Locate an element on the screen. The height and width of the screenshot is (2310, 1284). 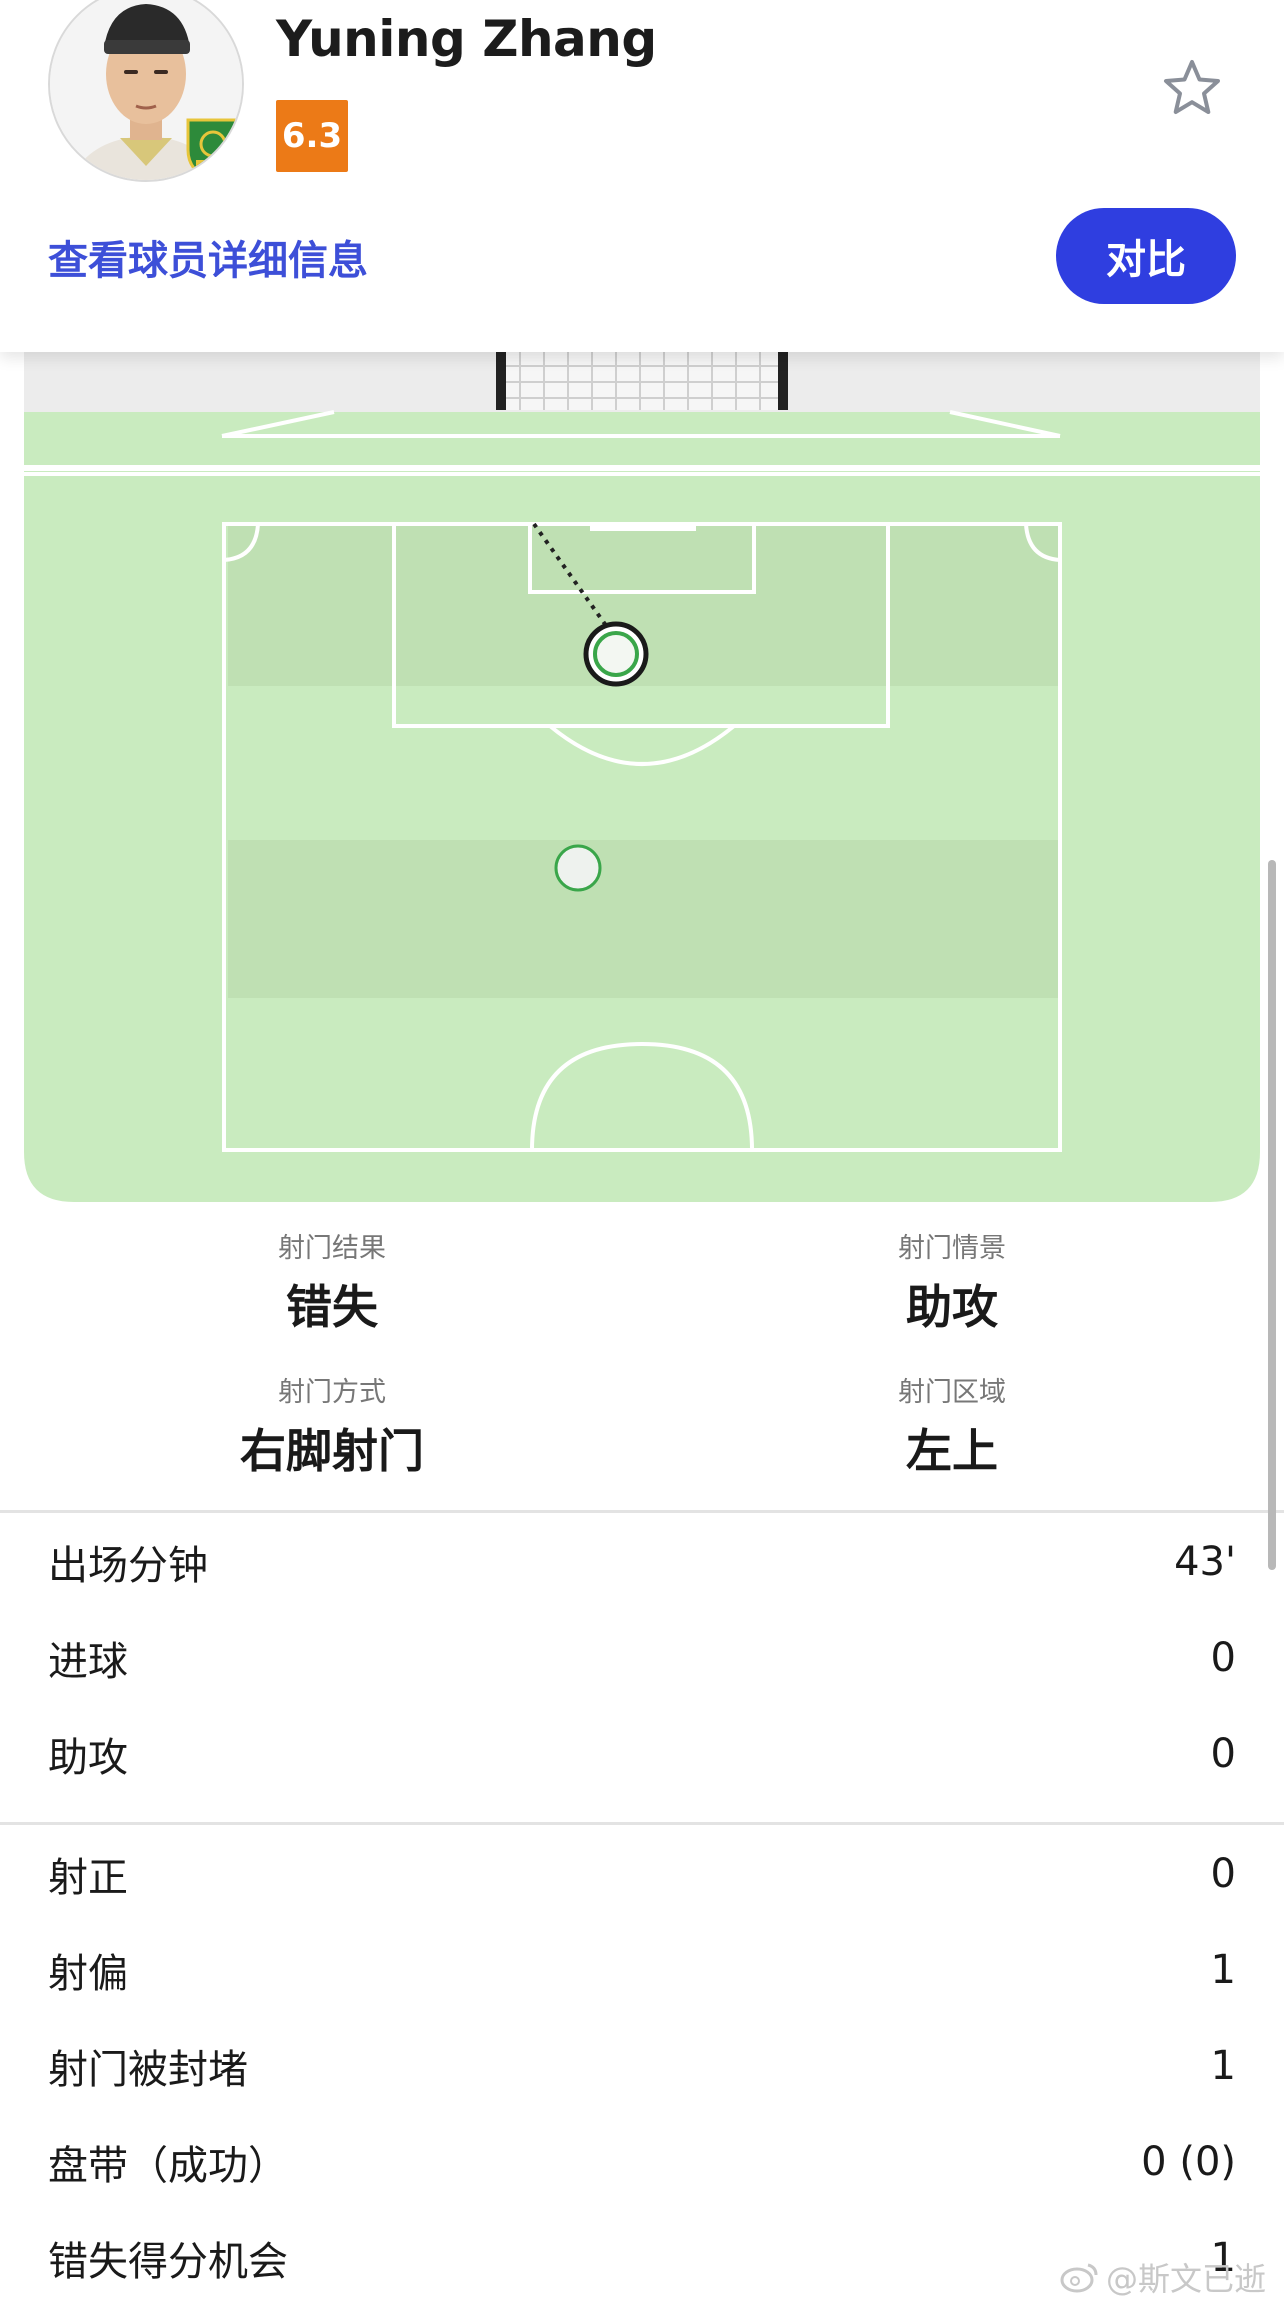
shot-type: 射门方式 右脚射门 is located at coordinates (332, 1425).